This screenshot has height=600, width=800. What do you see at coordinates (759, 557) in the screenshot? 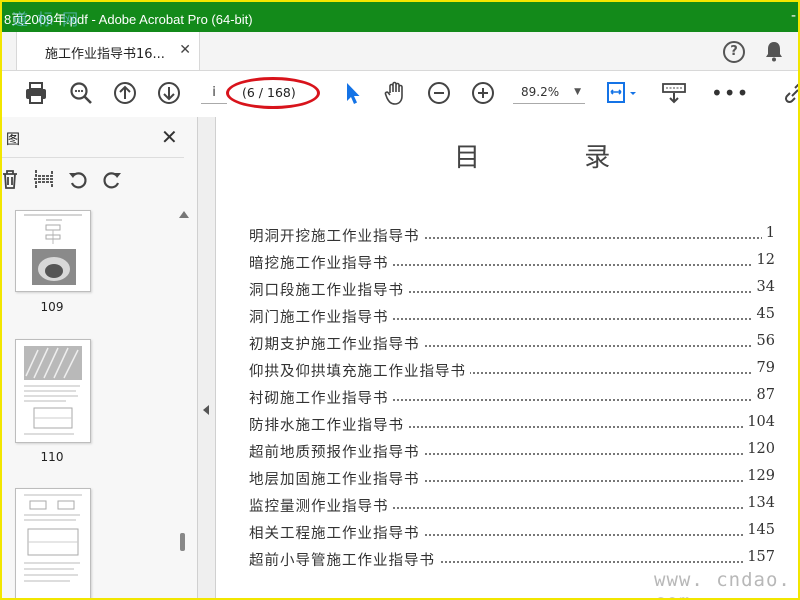
I see `toc-entry-page: 157` at bounding box center [759, 557].